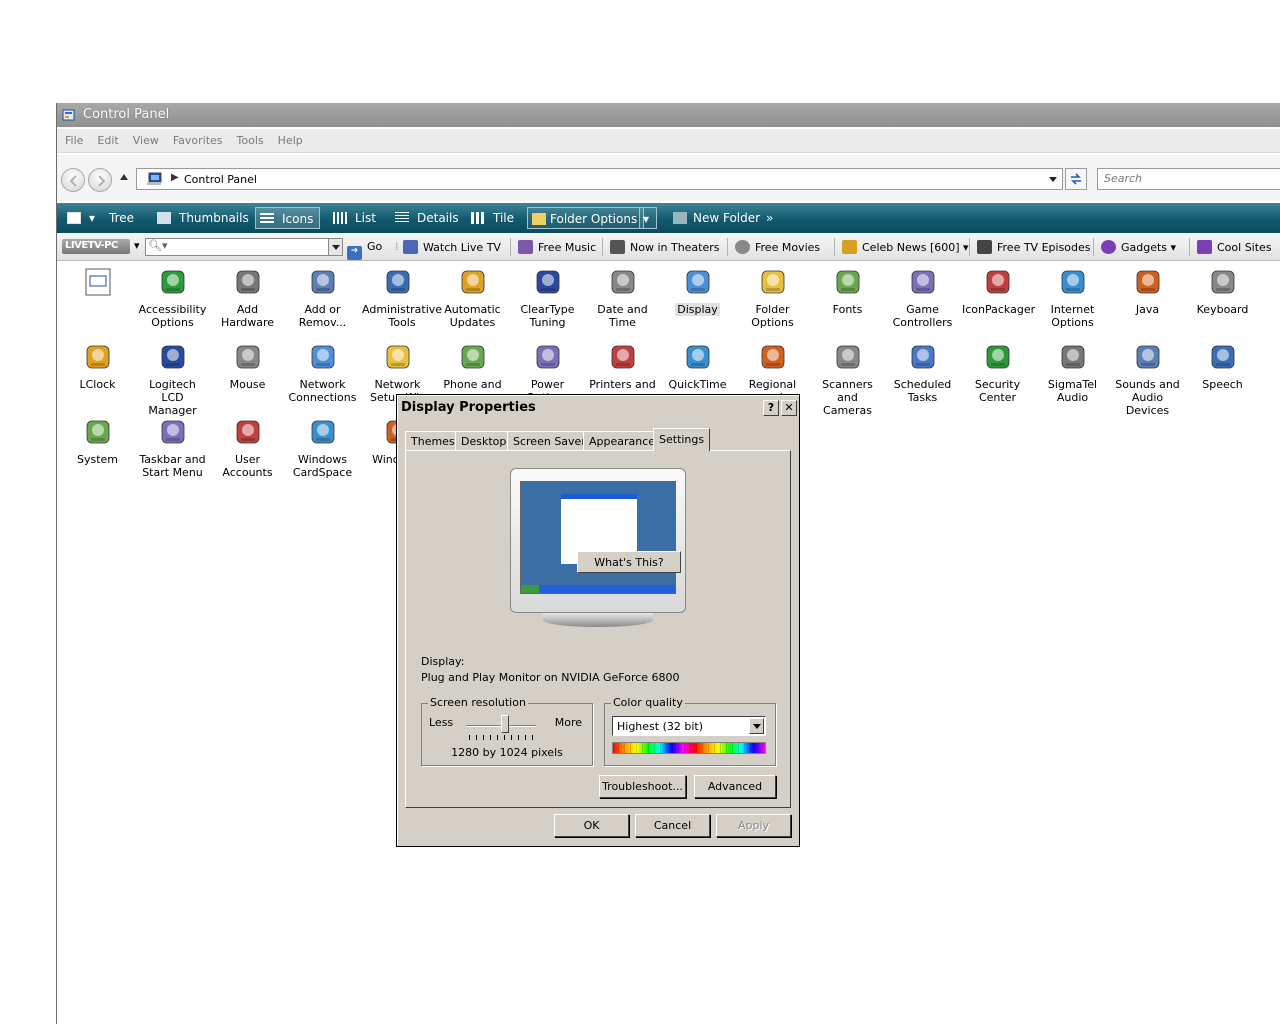  What do you see at coordinates (1072, 372) in the screenshot?
I see `cp-item-sigmatel-audio: SigmaTel Audio` at bounding box center [1072, 372].